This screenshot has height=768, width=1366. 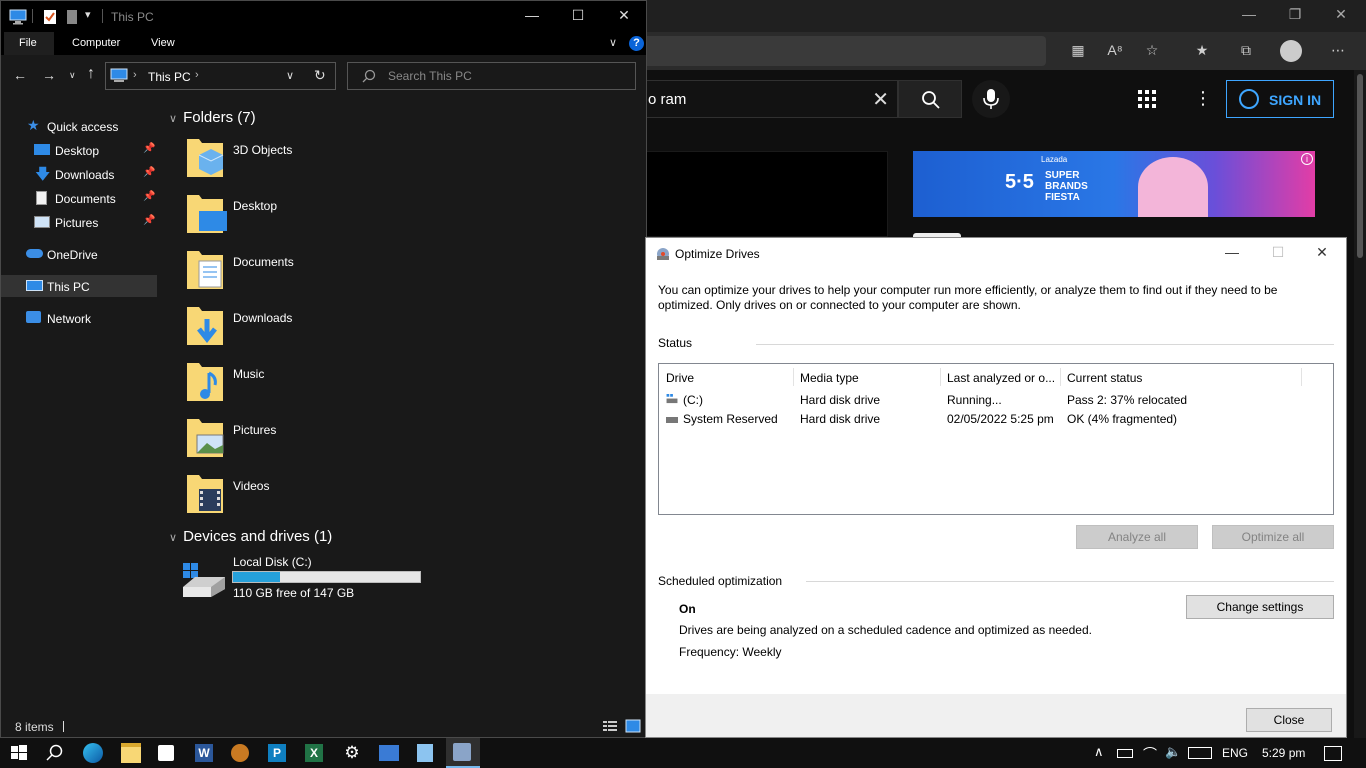 I want to click on explorer-close-button: ✕, so click(x=624, y=15).